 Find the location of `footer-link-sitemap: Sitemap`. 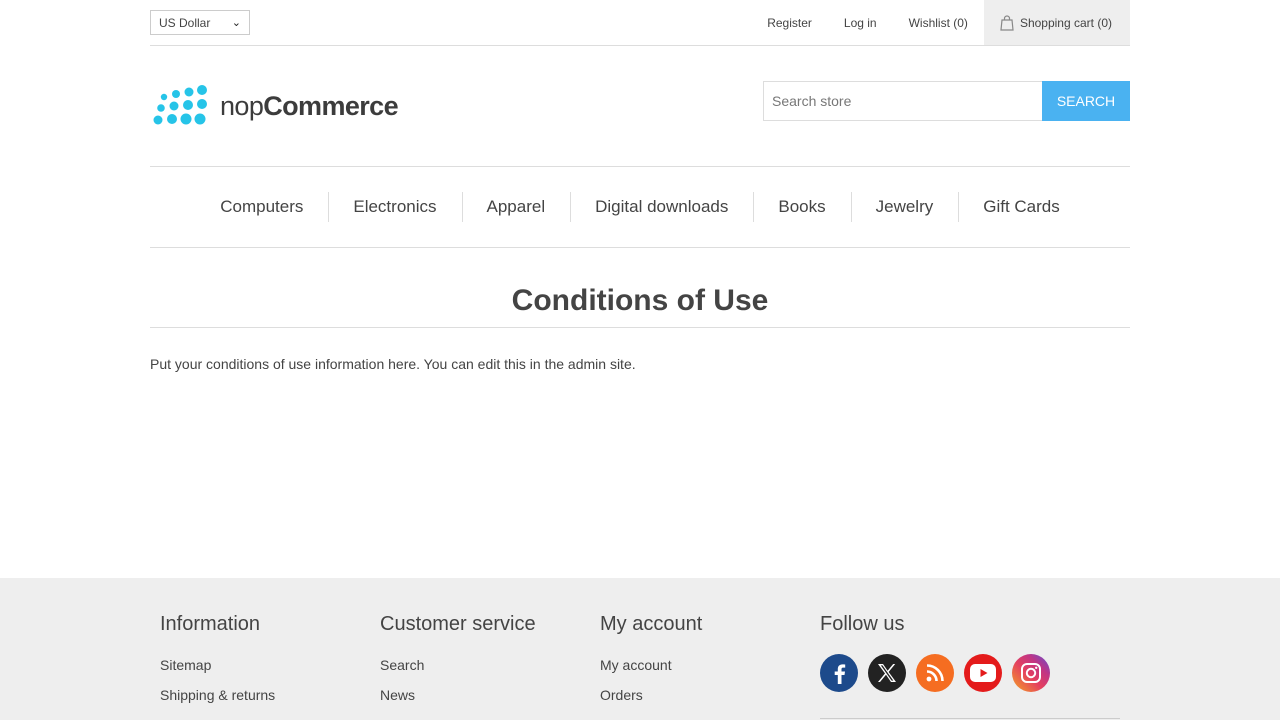

footer-link-sitemap: Sitemap is located at coordinates (270, 665).